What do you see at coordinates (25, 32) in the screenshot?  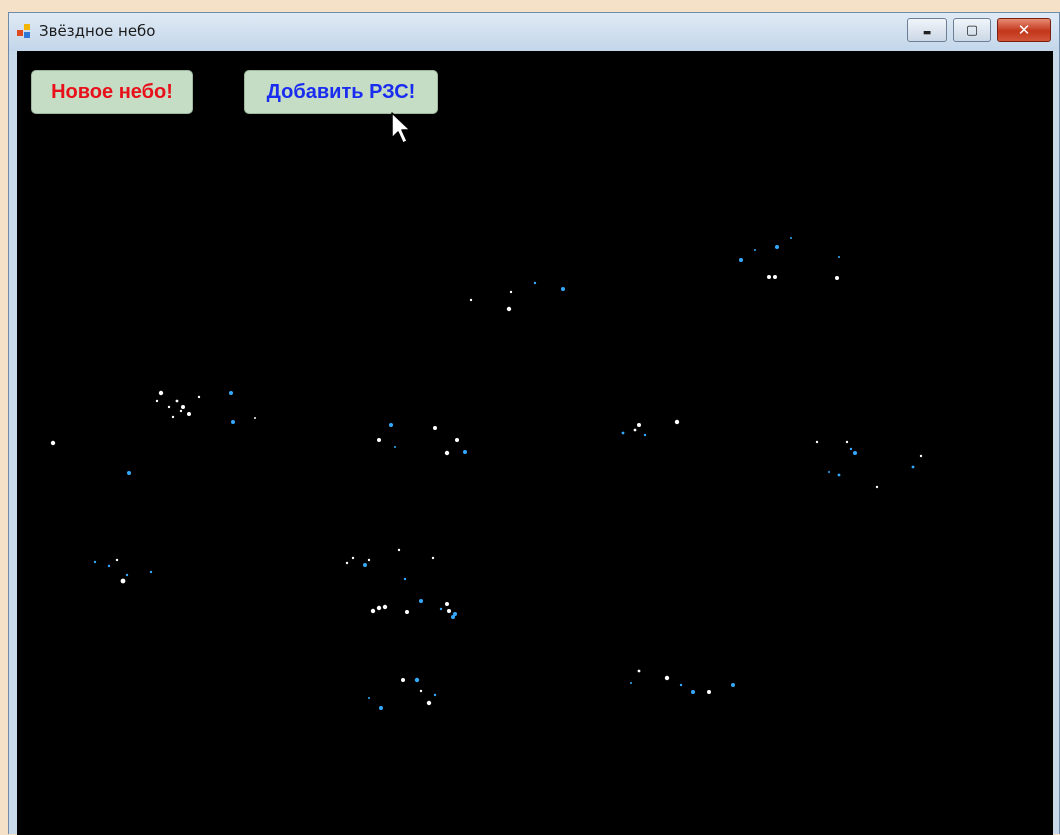 I see `app-icon` at bounding box center [25, 32].